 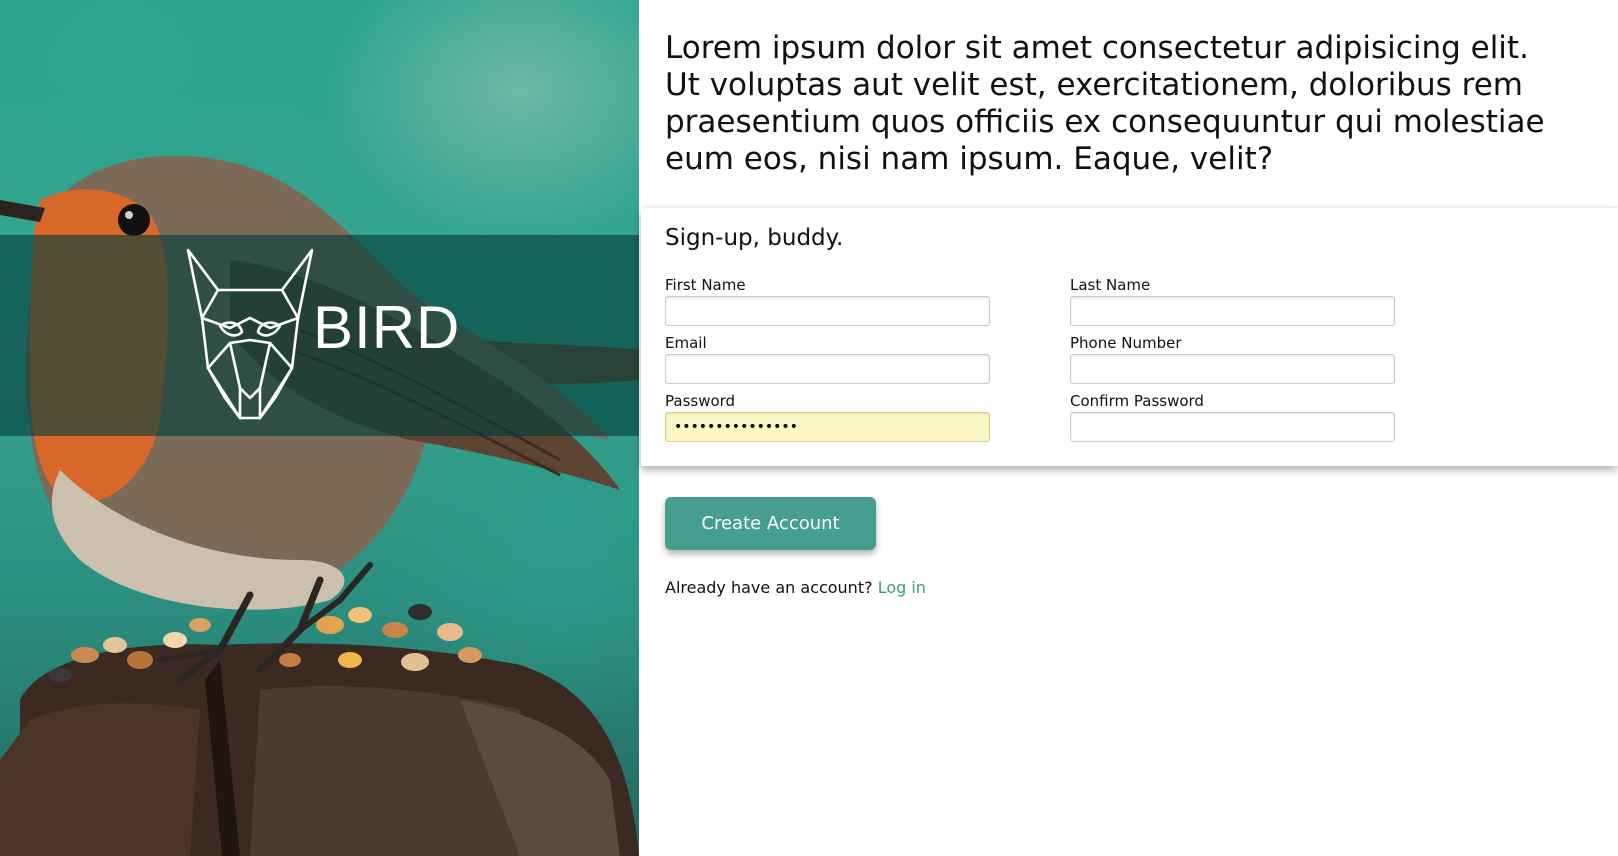 I want to click on first-name-group: First Name, so click(x=827, y=301).